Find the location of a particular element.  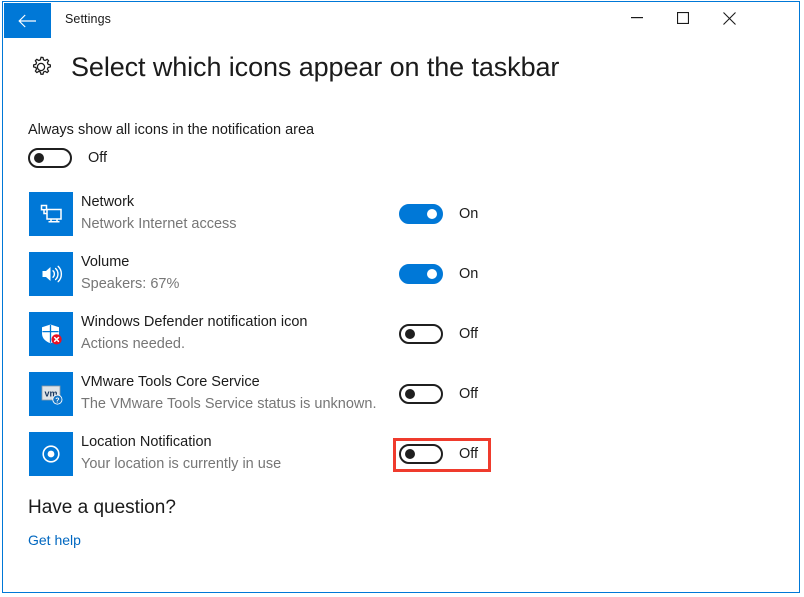

list-item-subtitle: Network Internet access is located at coordinates (159, 224).